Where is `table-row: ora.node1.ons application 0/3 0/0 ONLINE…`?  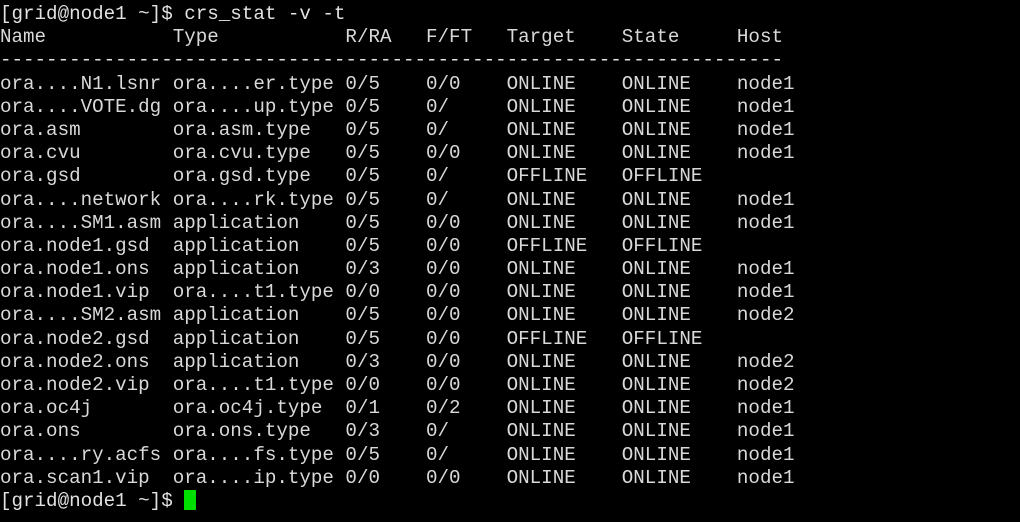 table-row: ora.node1.ons application 0/3 0/0 ONLINE… is located at coordinates (397, 269).